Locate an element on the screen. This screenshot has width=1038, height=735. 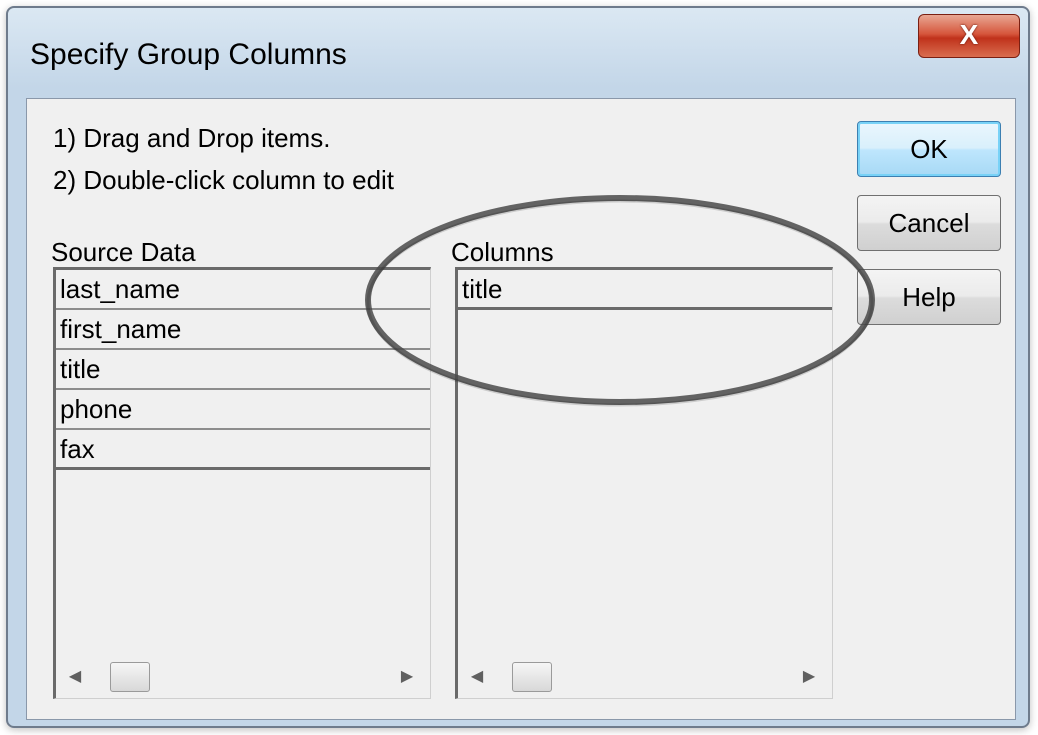
source-horizontal-scrollbar: ◀ ▶ is located at coordinates (243, 677).